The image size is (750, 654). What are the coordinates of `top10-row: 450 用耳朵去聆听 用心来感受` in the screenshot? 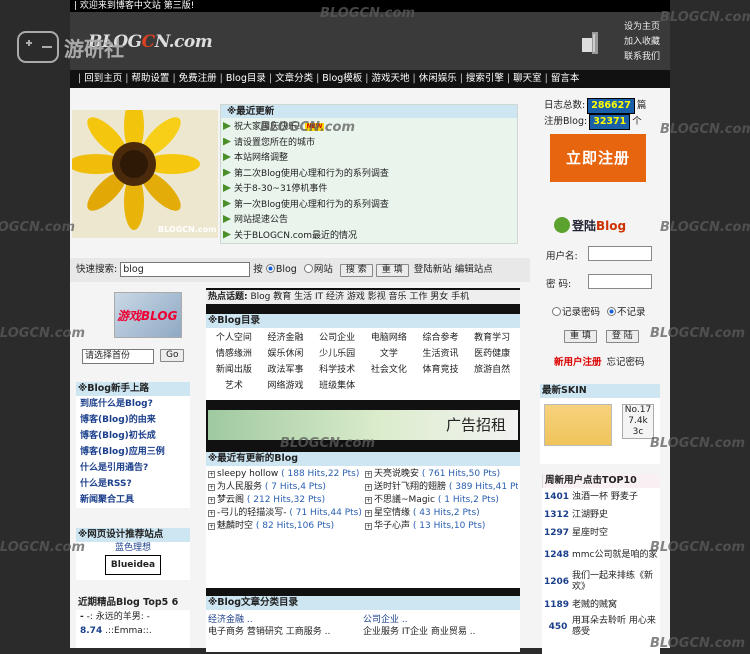 It's located at (601, 627).